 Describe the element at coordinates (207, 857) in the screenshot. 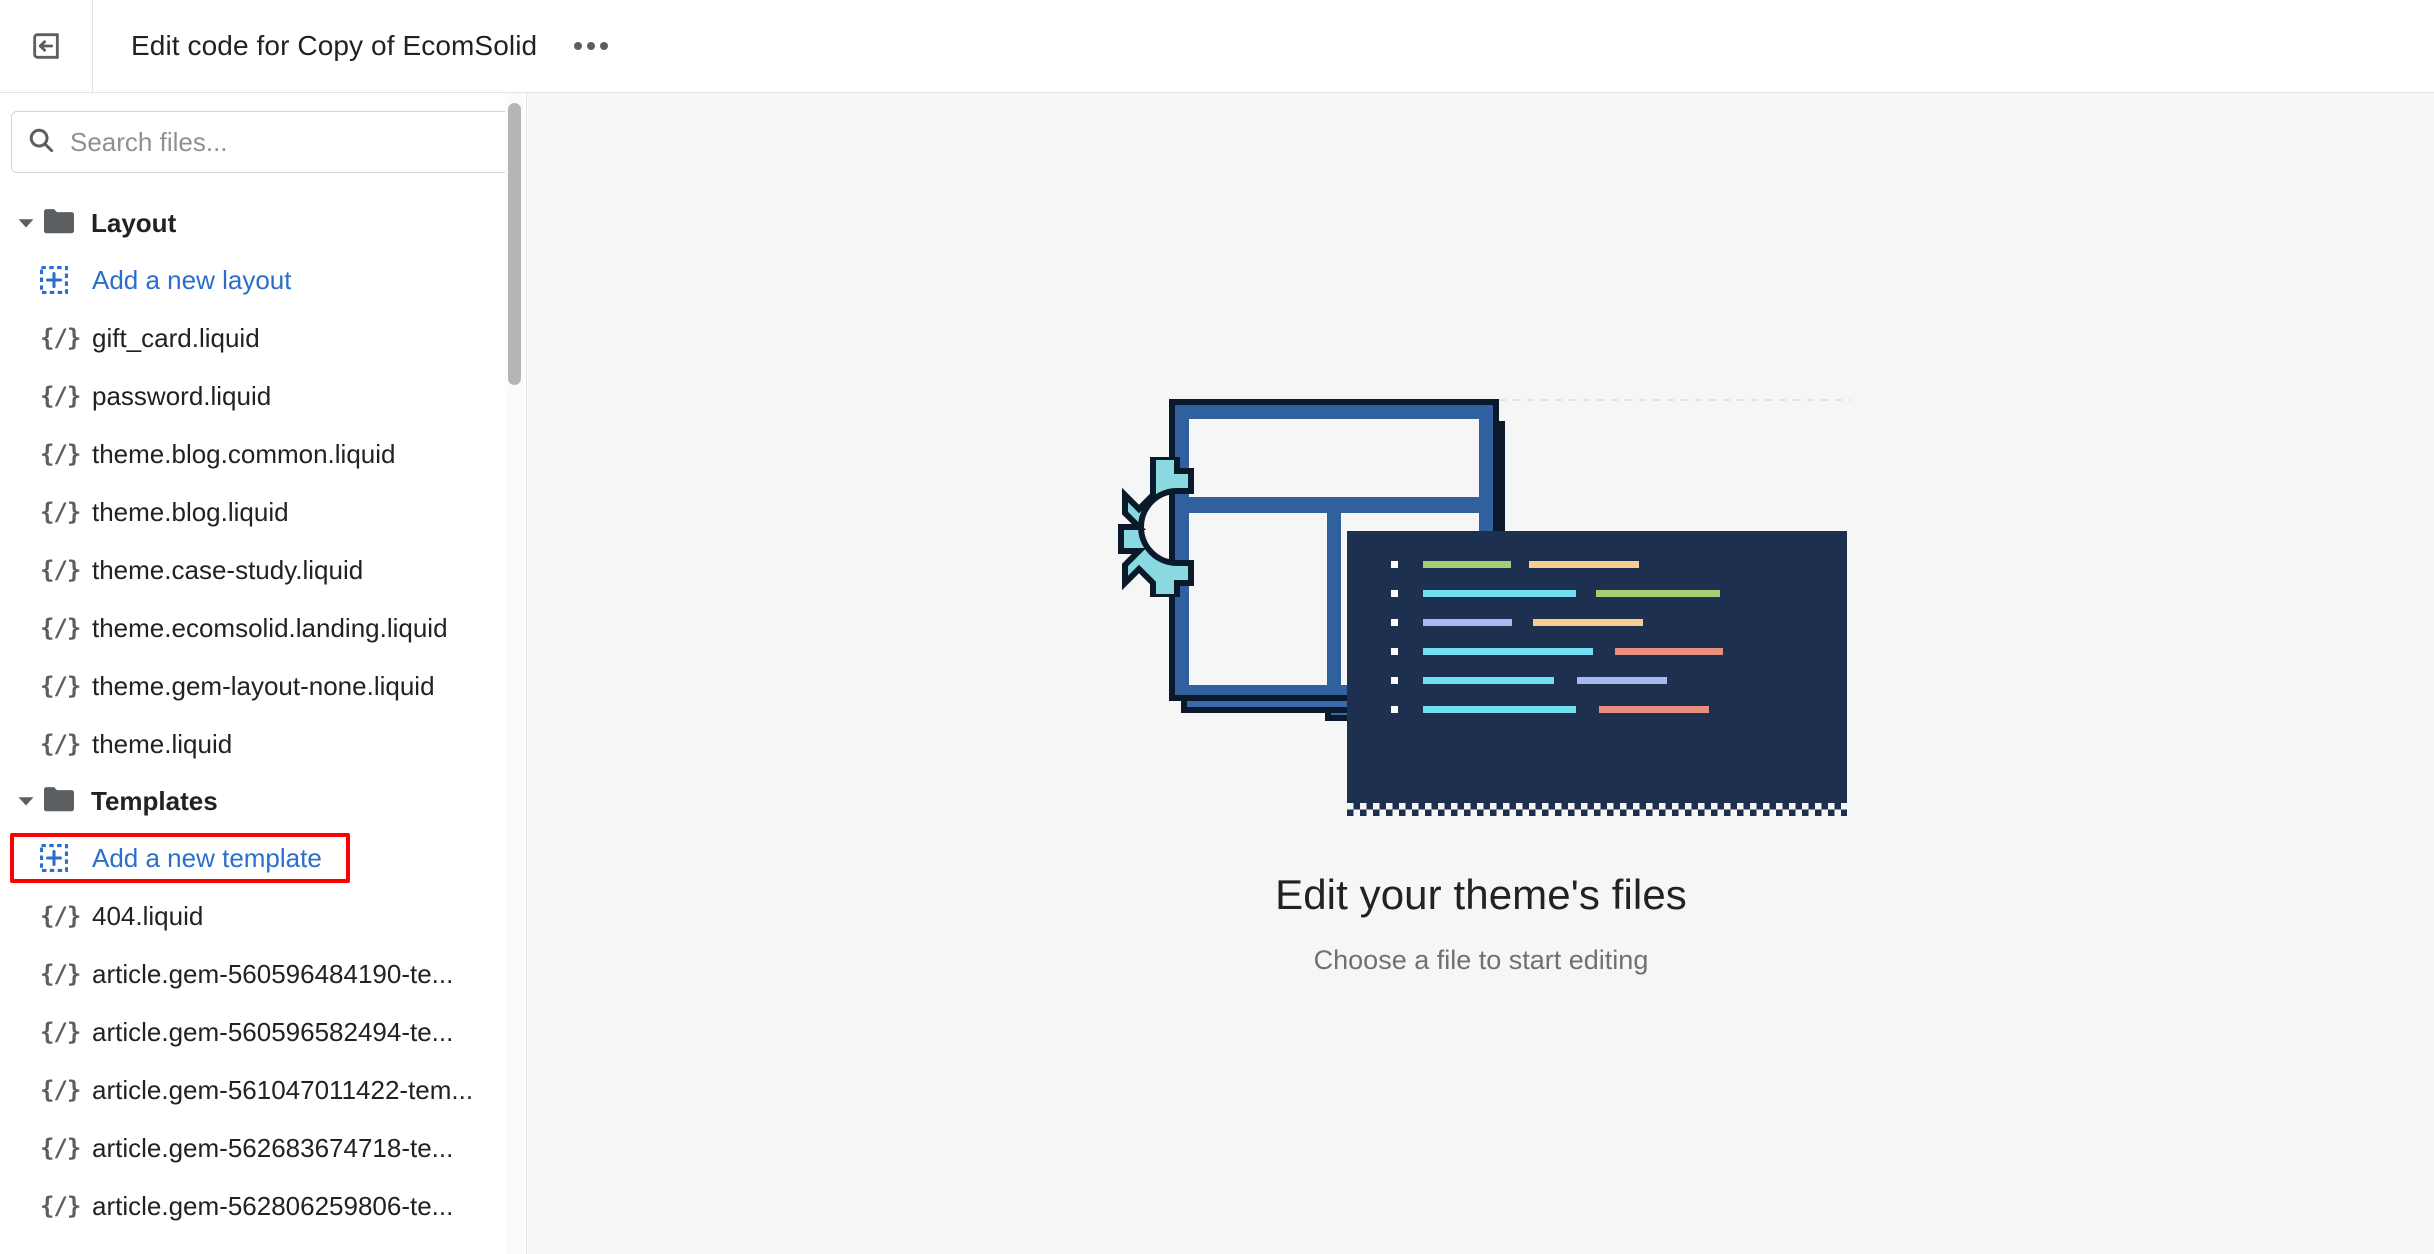

I see `add-new-template-label: Add a new template` at that location.